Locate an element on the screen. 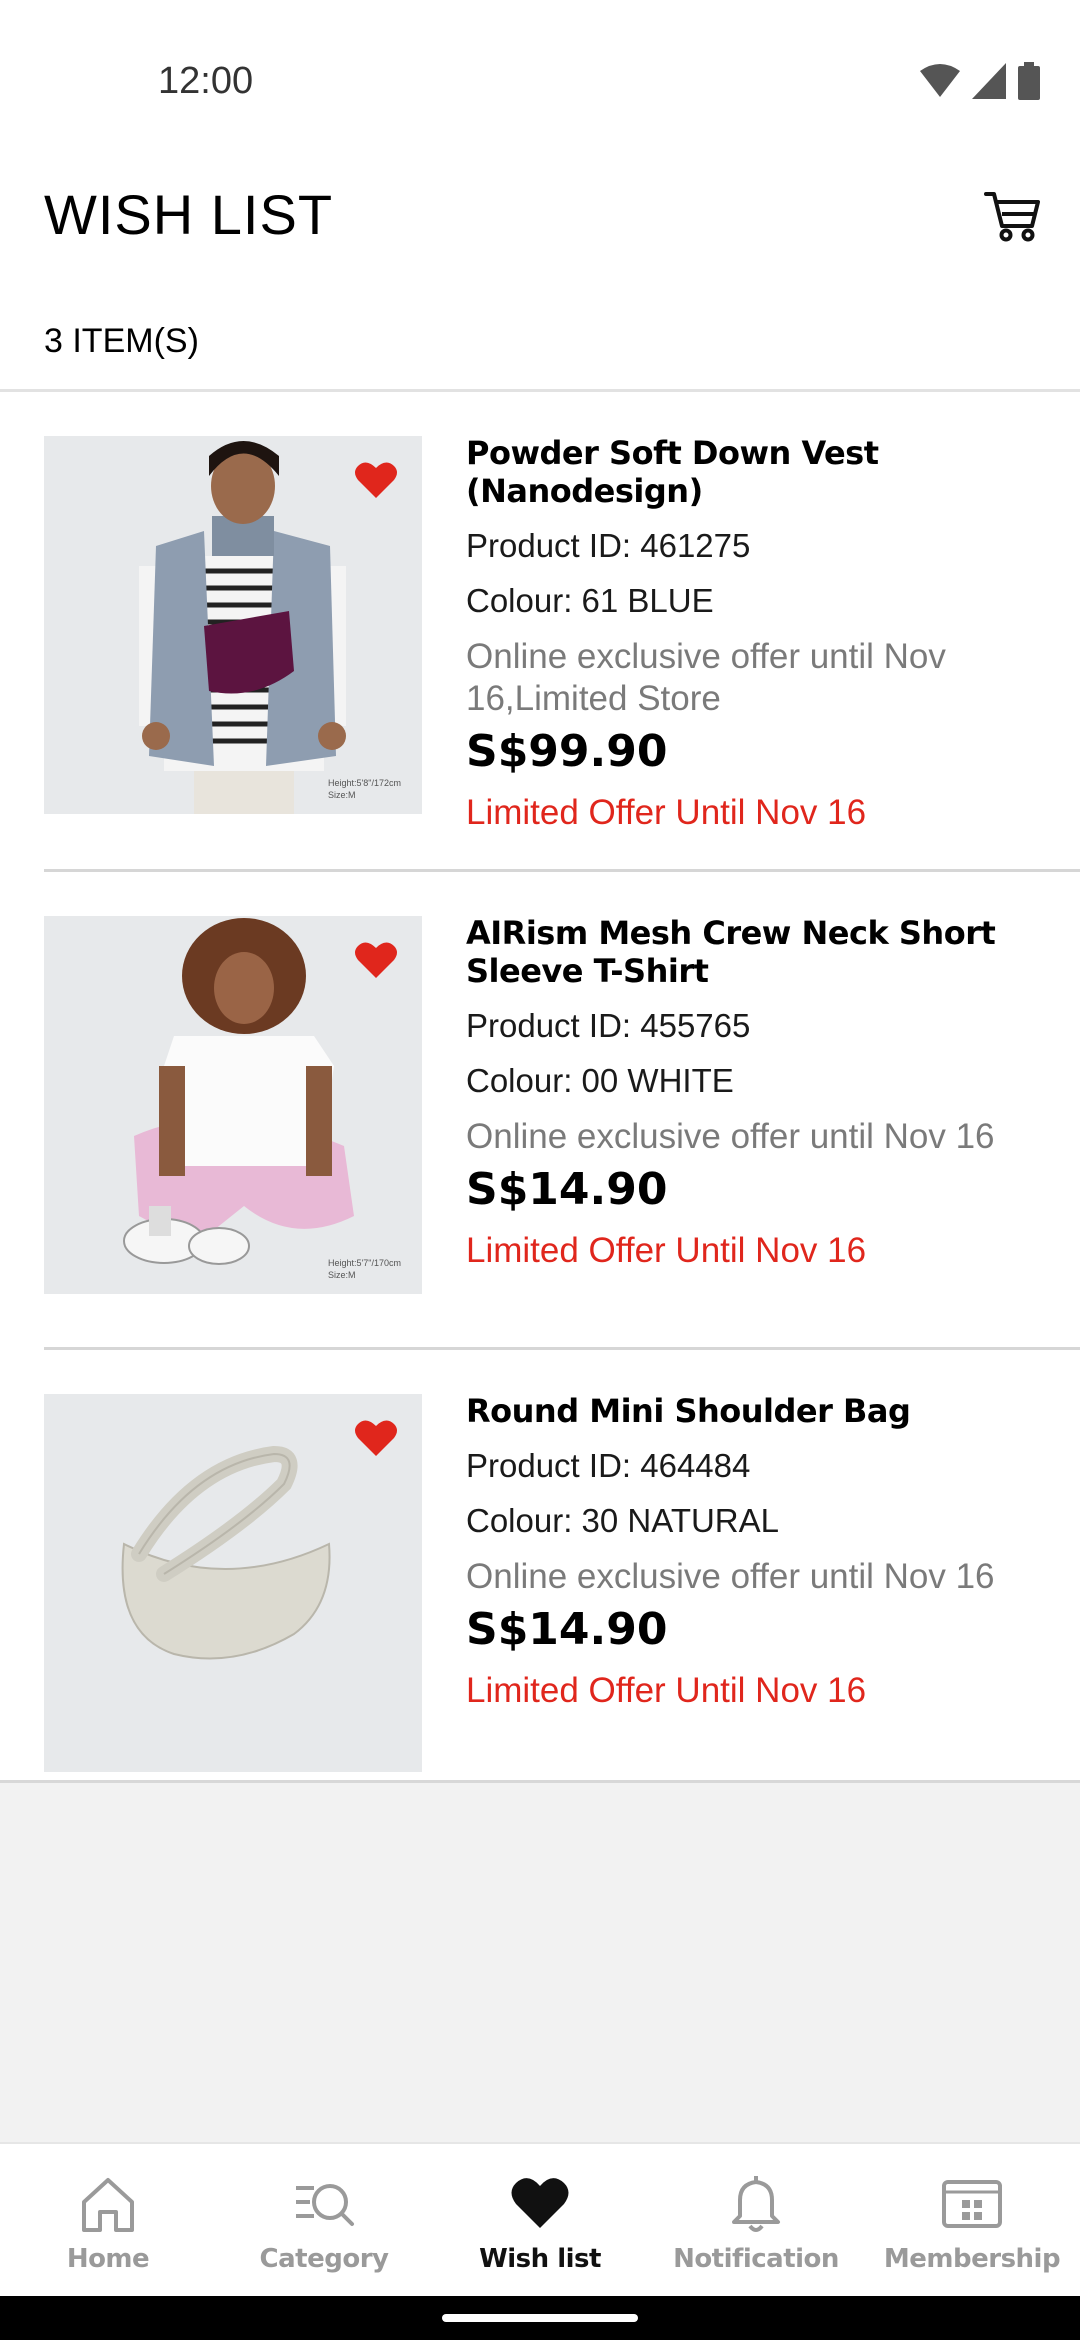 This screenshot has width=1080, height=2340. home-gesture-handle is located at coordinates (540, 2318).